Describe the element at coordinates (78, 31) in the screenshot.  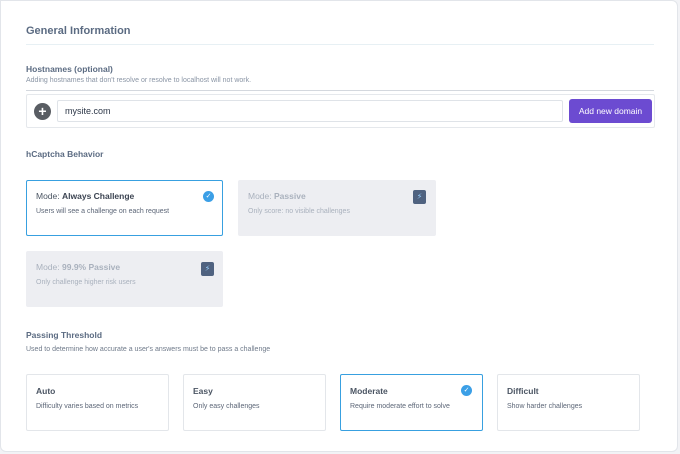
I see `page-title: General Information` at that location.